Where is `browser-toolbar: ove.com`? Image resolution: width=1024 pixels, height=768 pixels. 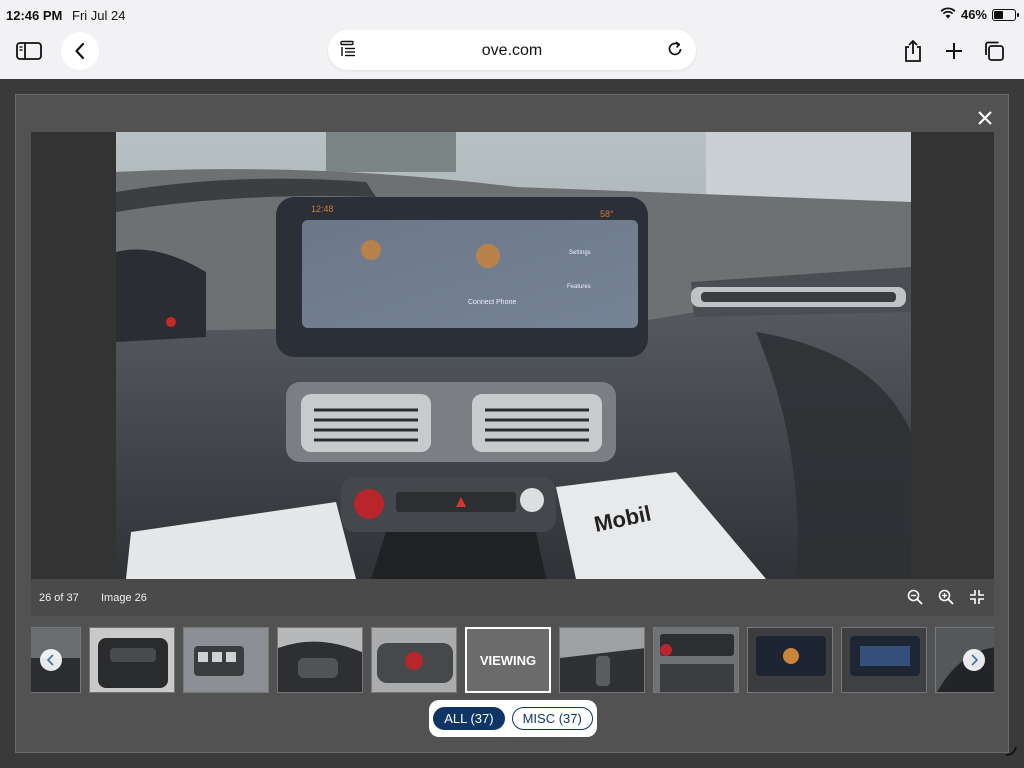 browser-toolbar: ove.com is located at coordinates (512, 53).